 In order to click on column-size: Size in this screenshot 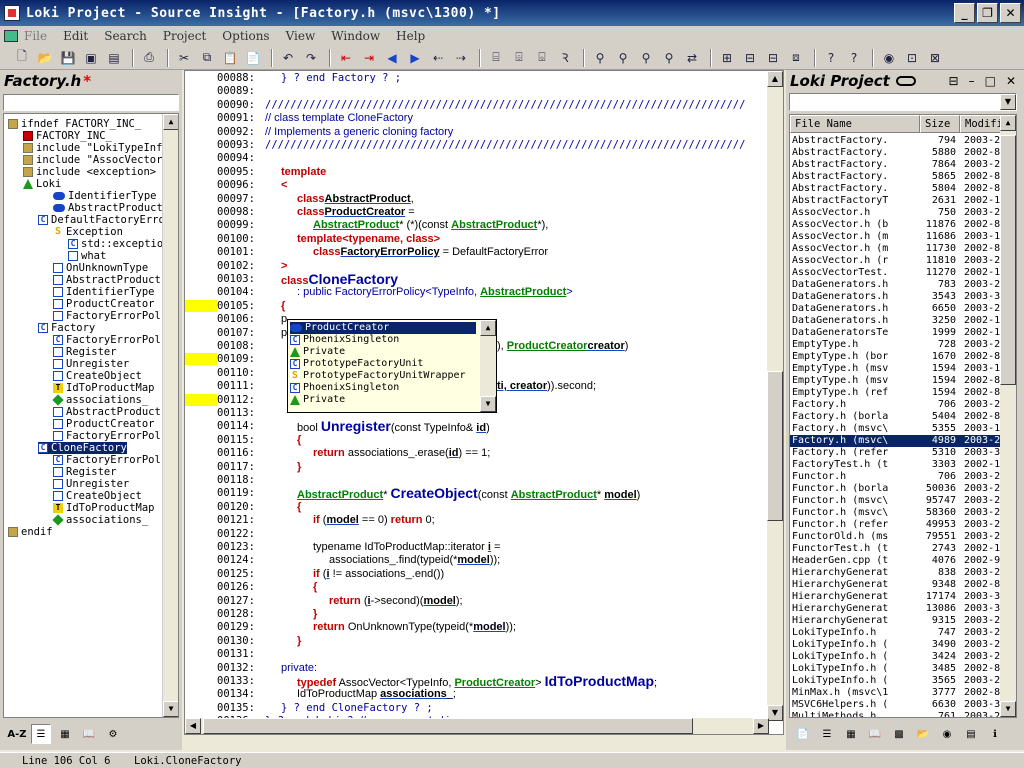, I will do `click(940, 124)`.